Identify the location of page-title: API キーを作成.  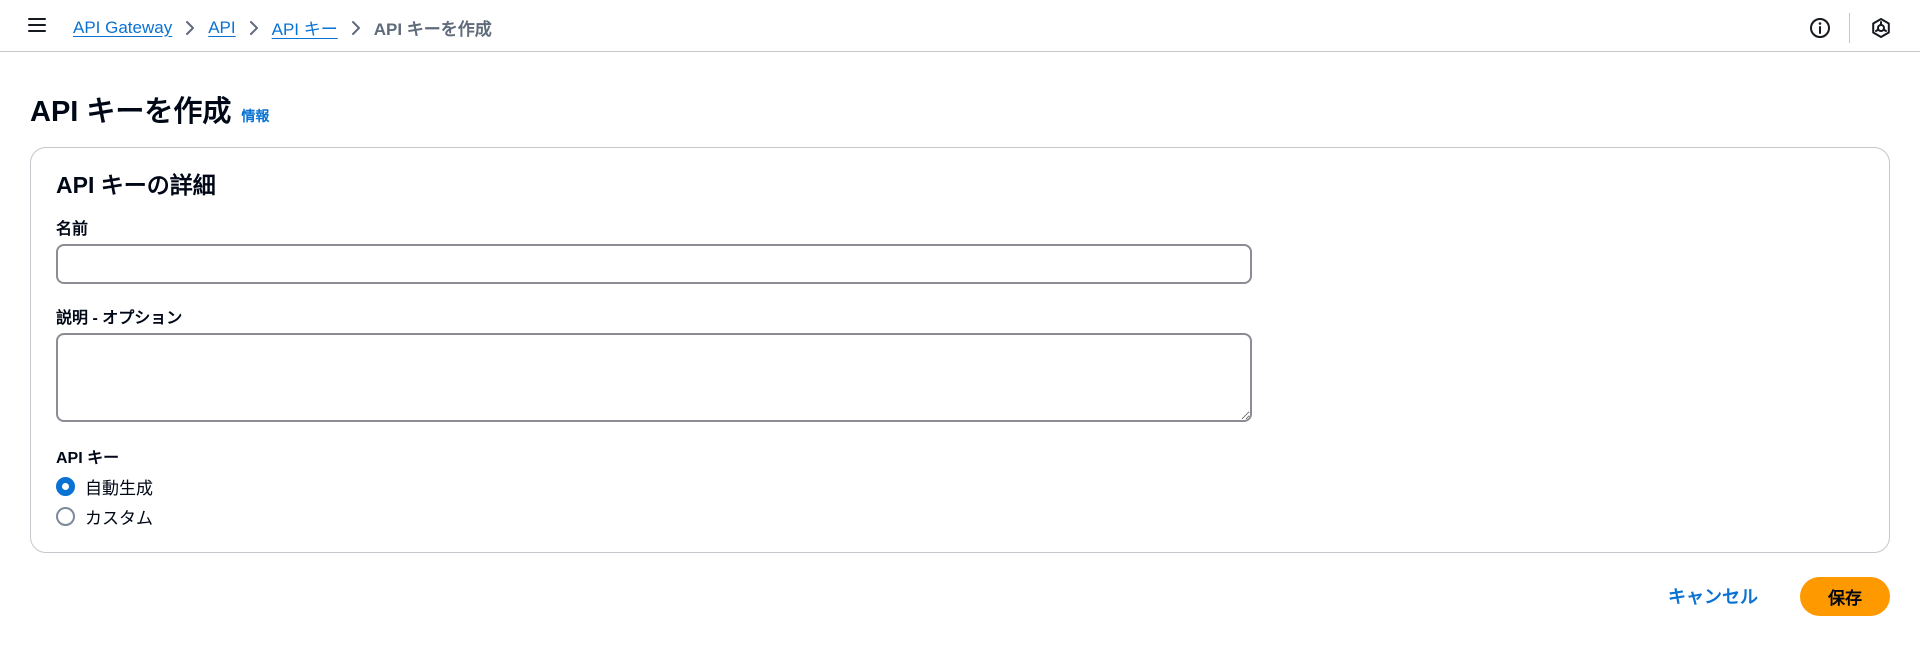
(131, 112).